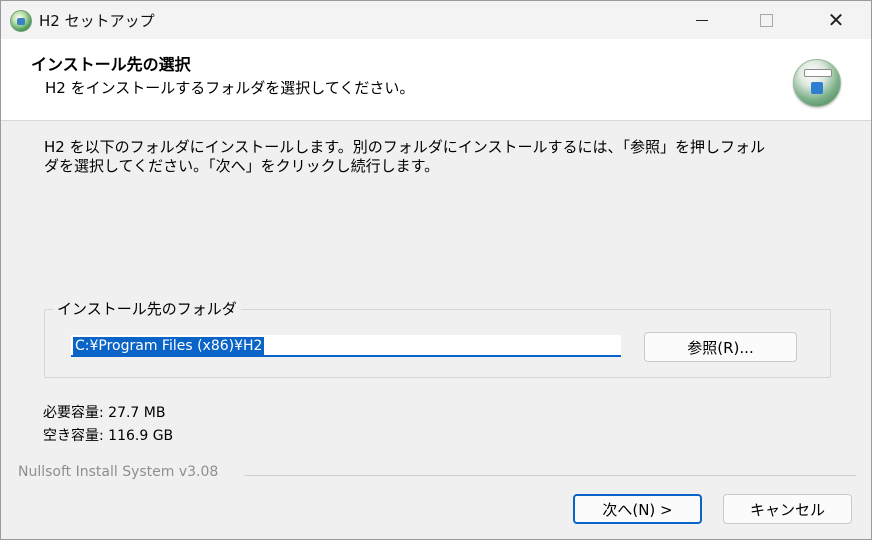  I want to click on nsis-branding: Nullsoft Install System v3.08, so click(118, 472).